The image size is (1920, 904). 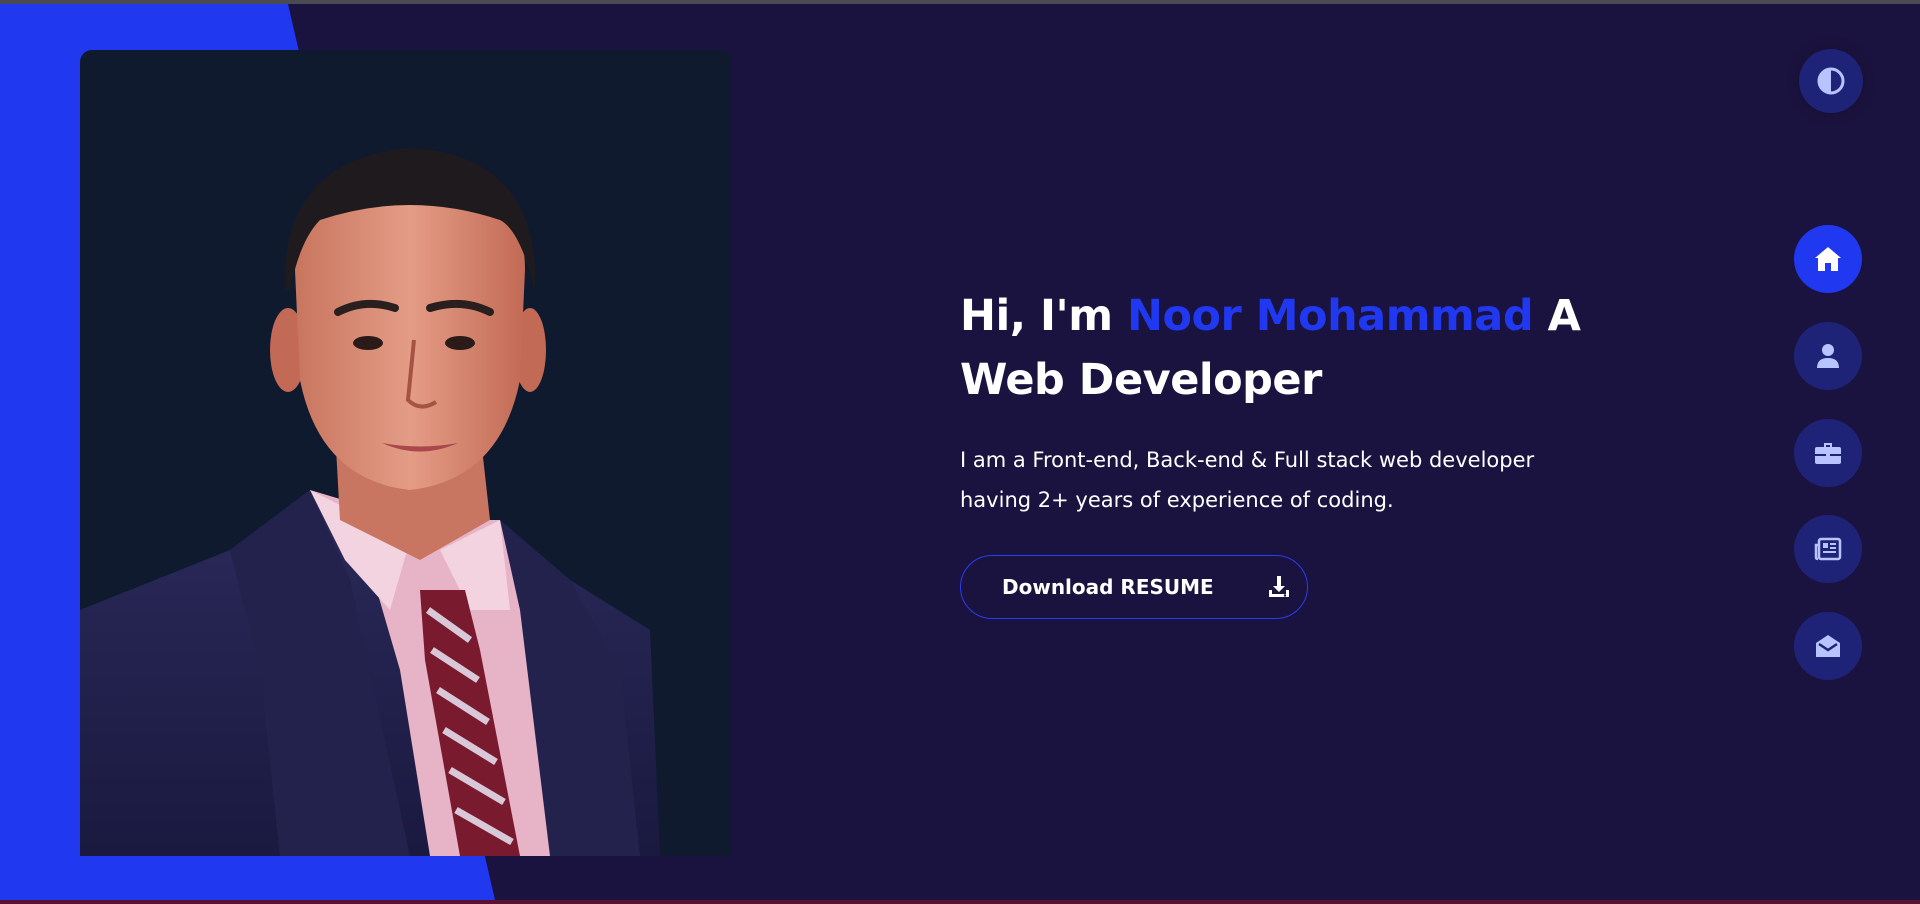 I want to click on role-prefix-text: A, so click(x=1557, y=316).